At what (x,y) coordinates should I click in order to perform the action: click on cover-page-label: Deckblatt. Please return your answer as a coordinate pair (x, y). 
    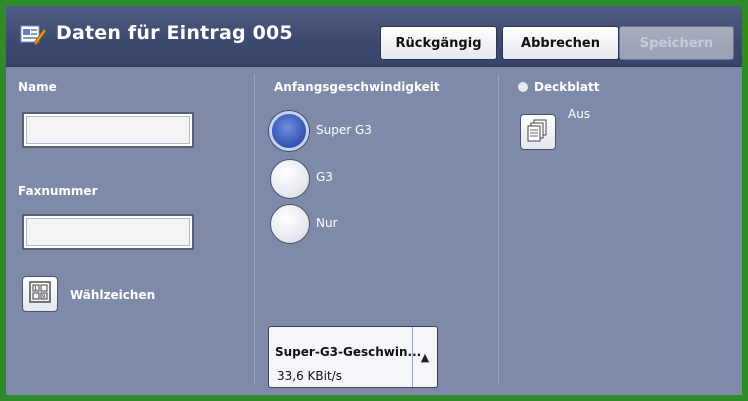
    Looking at the image, I should click on (567, 87).